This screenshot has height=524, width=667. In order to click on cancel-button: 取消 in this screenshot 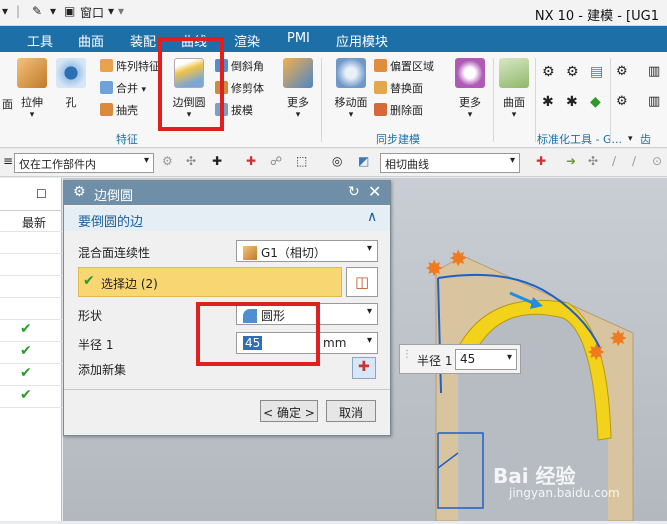, I will do `click(351, 411)`.